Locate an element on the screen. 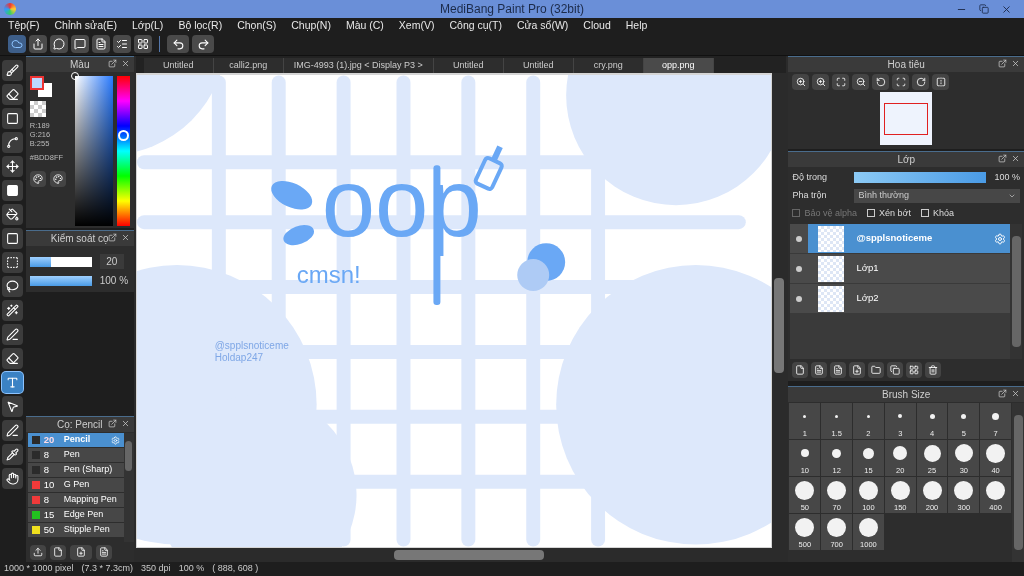 Image resolution: width=1024 pixels, height=576 pixels. brush-item: 10 G Pen is located at coordinates (75, 485).